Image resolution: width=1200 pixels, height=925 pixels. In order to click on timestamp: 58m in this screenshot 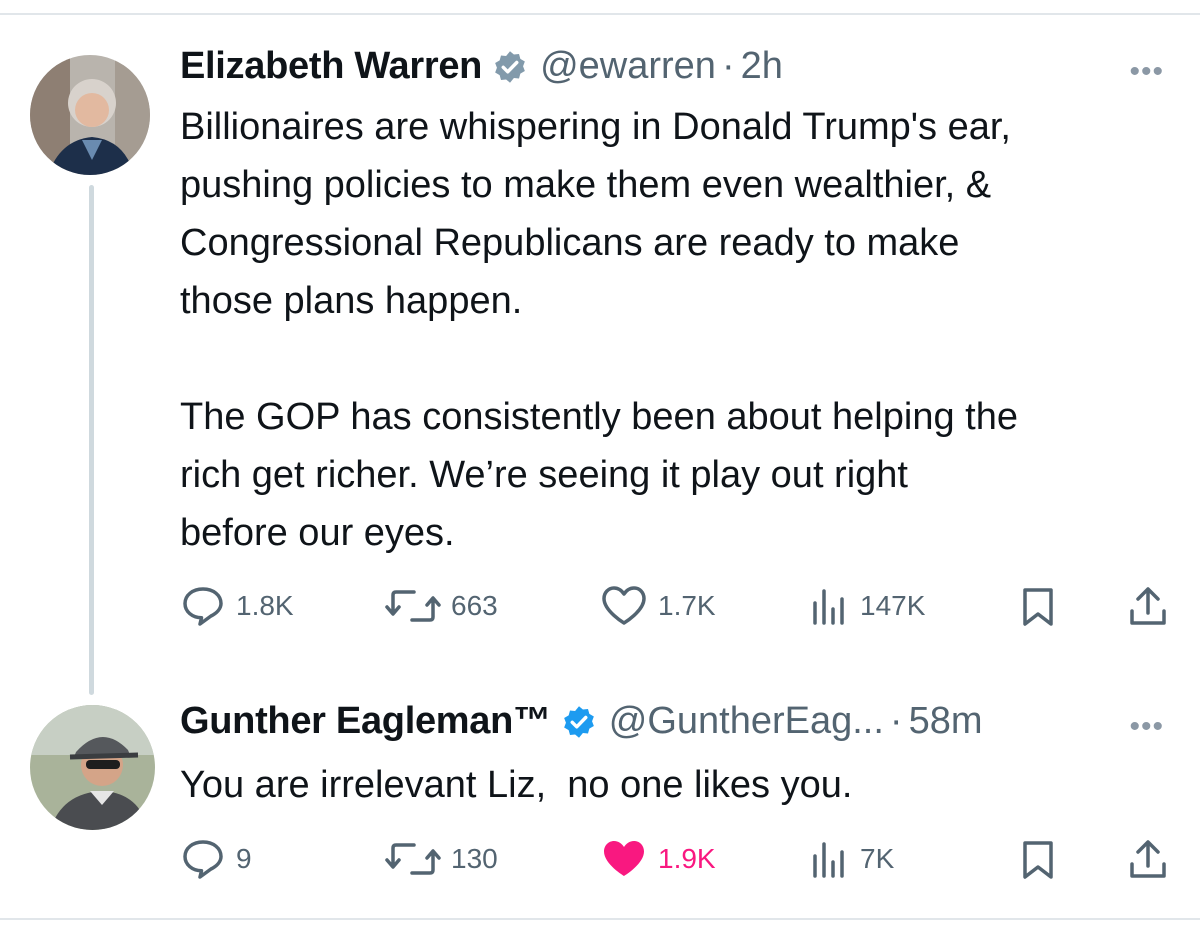, I will do `click(946, 721)`.